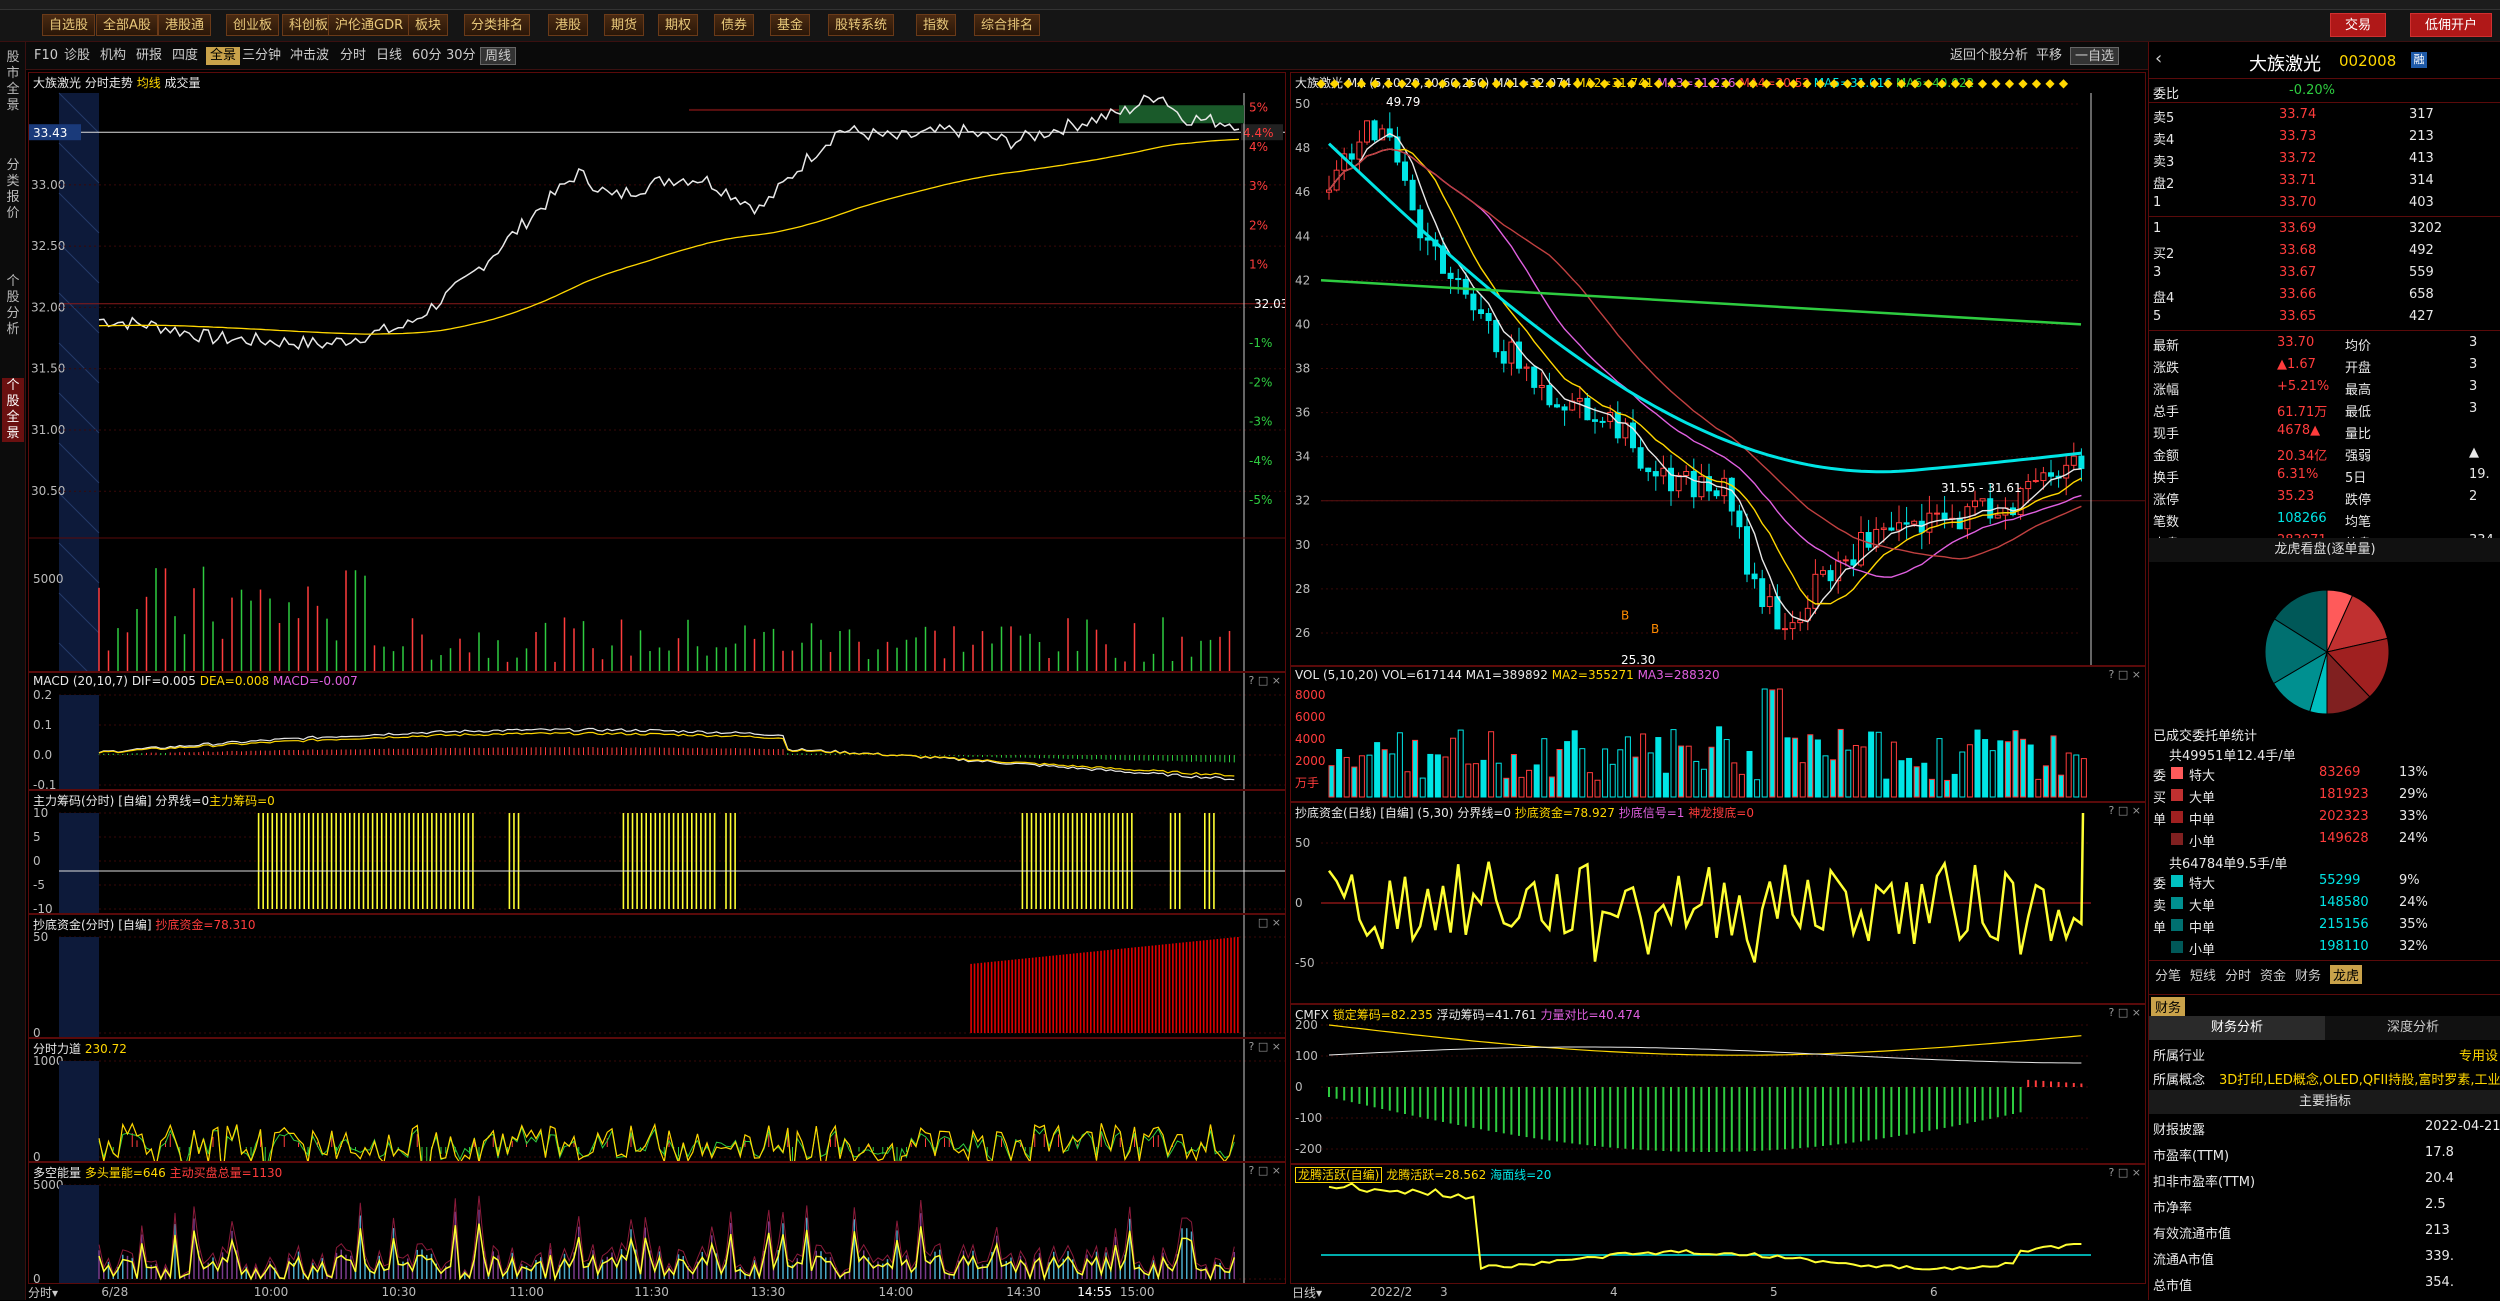 The height and width of the screenshot is (1301, 2500). Describe the element at coordinates (2173, 1208) in the screenshot. I see `cell: 市净率` at that location.